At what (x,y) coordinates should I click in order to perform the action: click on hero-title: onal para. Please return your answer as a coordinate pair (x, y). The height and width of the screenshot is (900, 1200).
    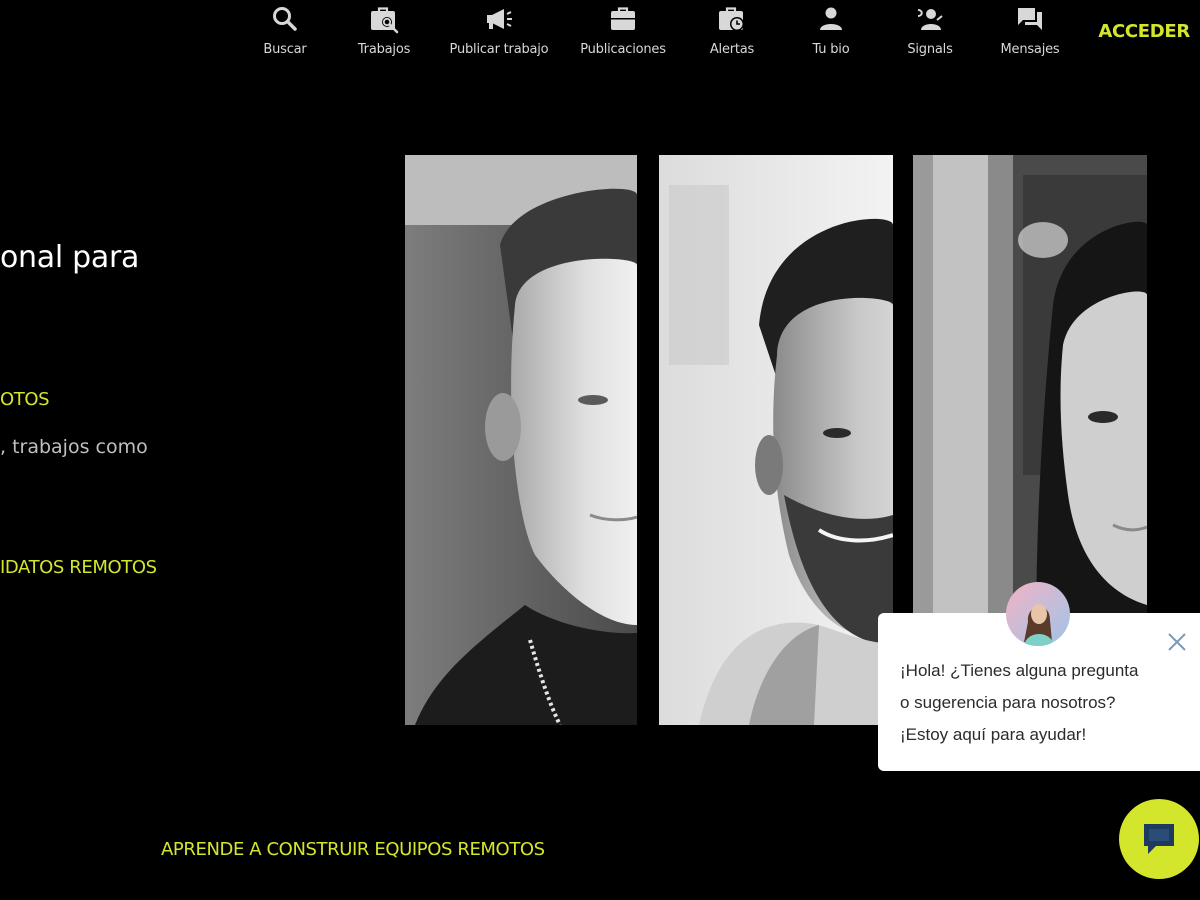
    Looking at the image, I should click on (70, 257).